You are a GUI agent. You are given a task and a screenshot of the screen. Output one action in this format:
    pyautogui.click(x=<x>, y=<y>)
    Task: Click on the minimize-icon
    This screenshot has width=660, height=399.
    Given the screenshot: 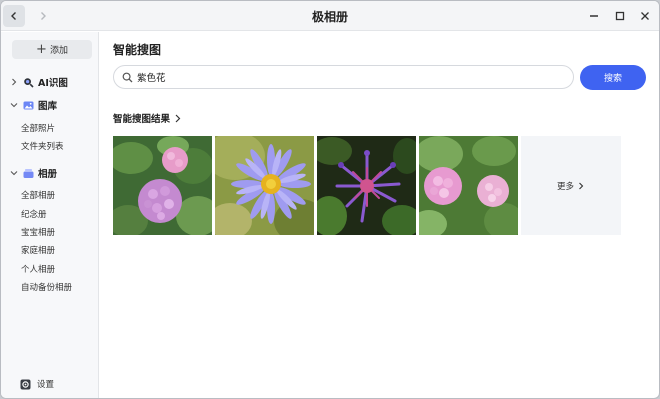 What is the action you would take?
    pyautogui.click(x=594, y=16)
    